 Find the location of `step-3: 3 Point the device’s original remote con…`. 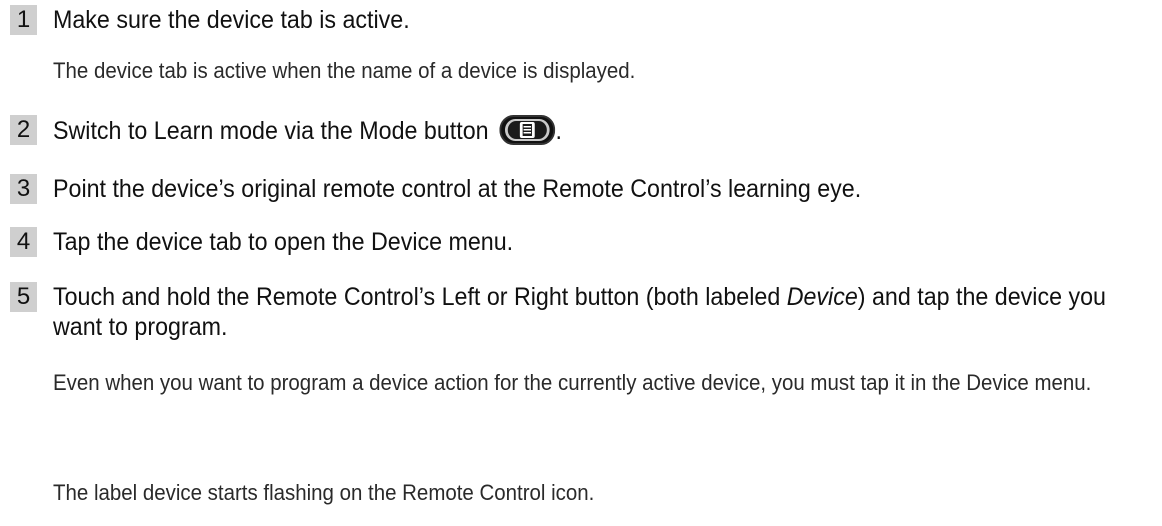

step-3: 3 Point the device’s original remote con… is located at coordinates (466, 189).